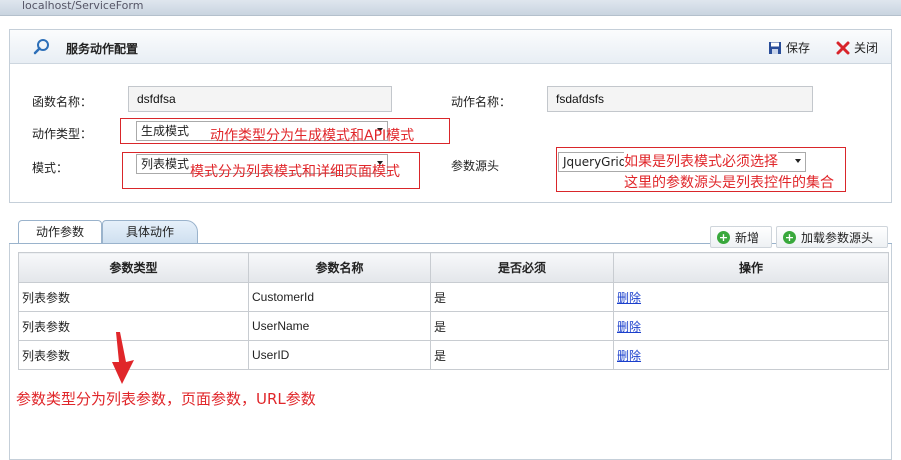  What do you see at coordinates (339, 326) in the screenshot?
I see `param-name-cell: UserName` at bounding box center [339, 326].